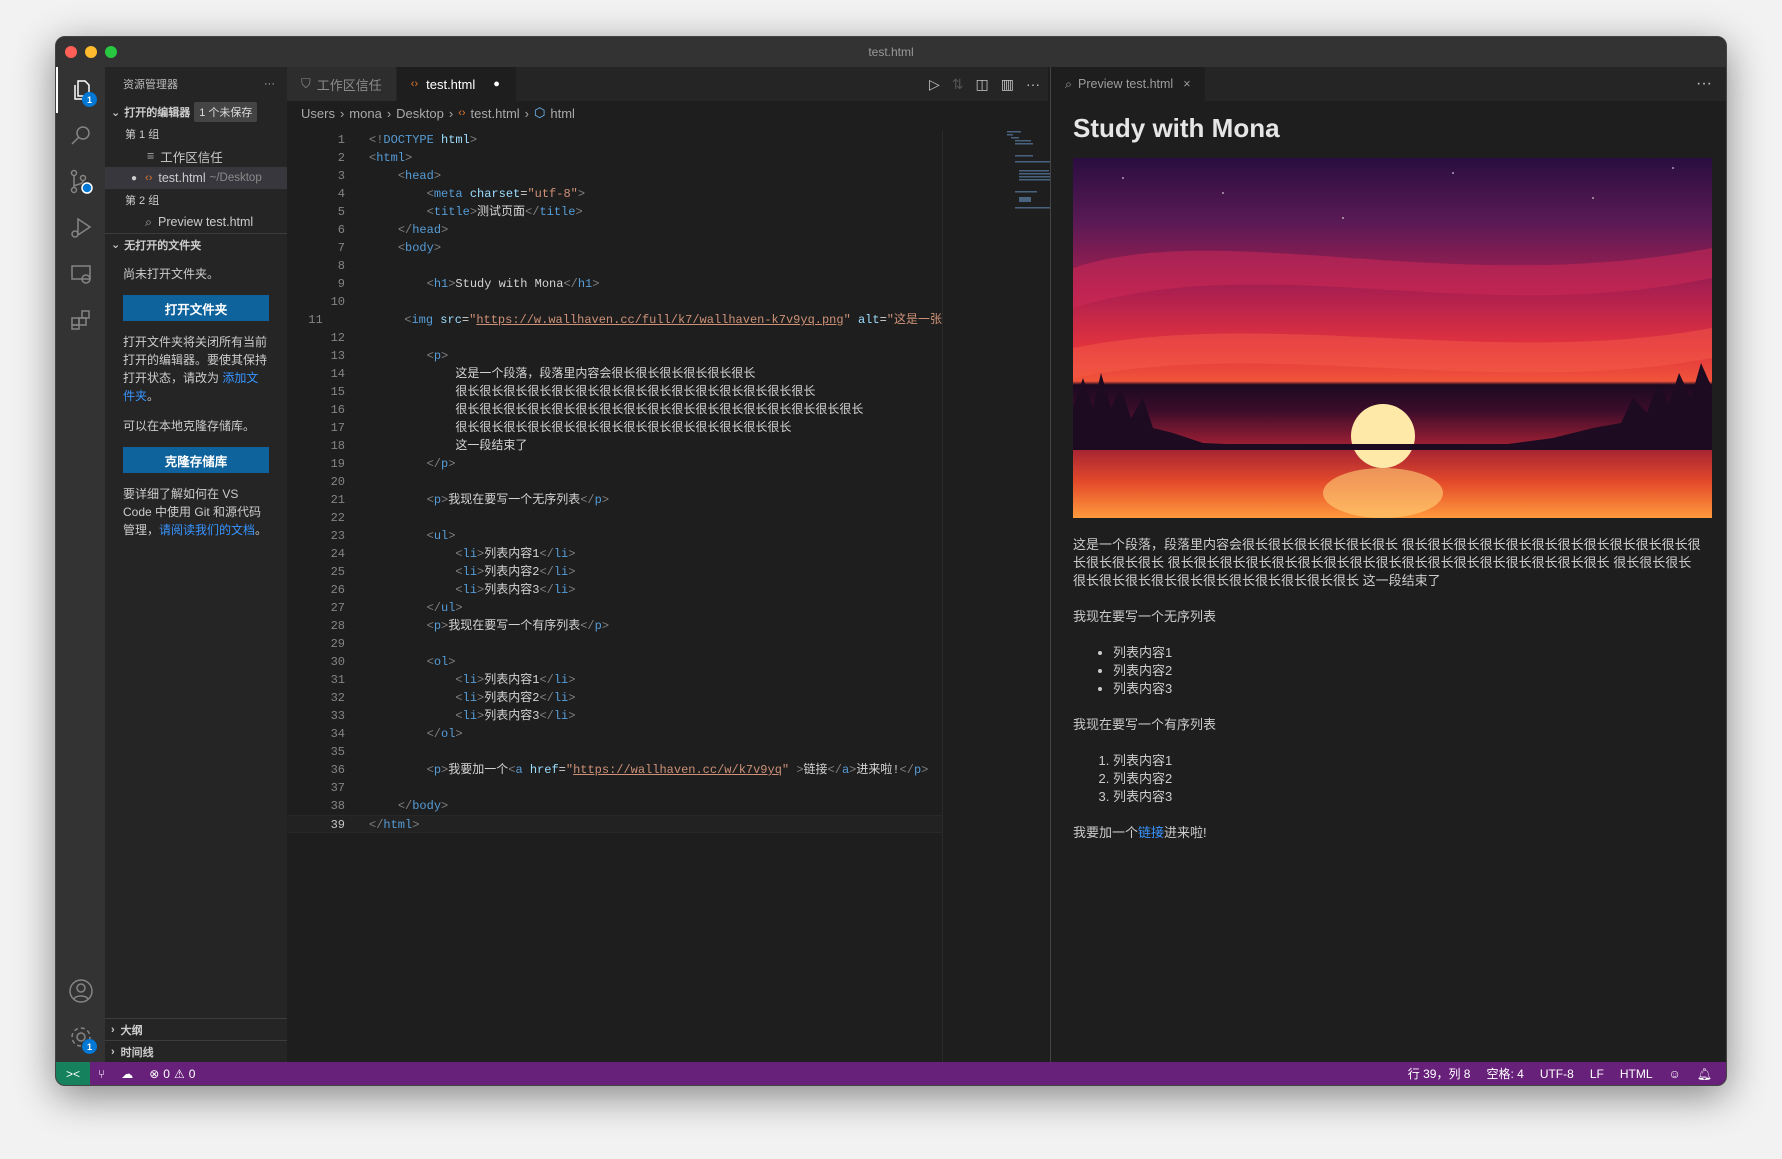 The width and height of the screenshot is (1782, 1159). I want to click on line-content, so click(357, 302).